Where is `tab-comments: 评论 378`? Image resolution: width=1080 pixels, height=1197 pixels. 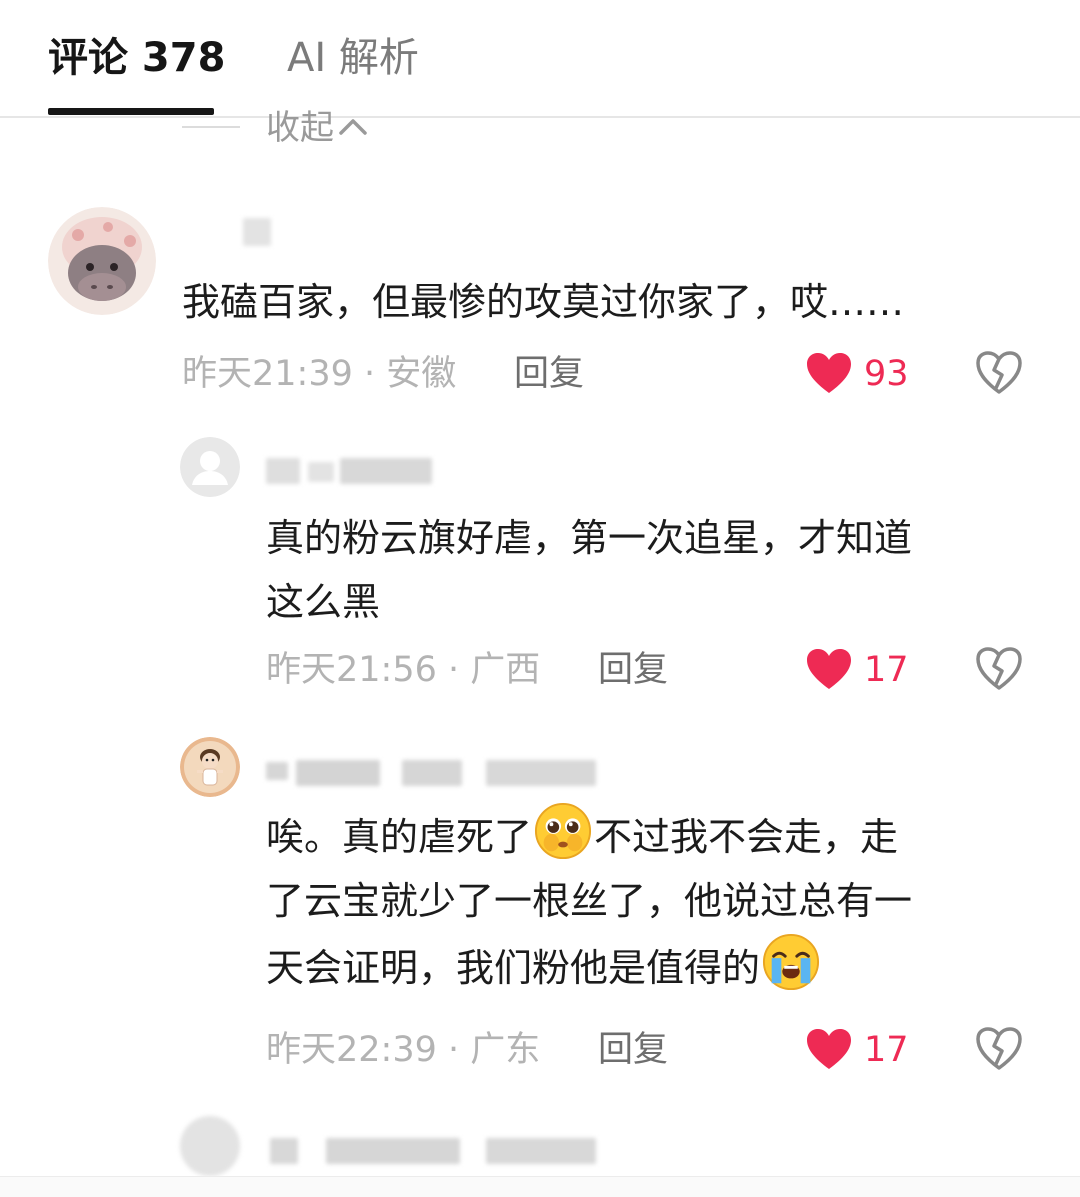 tab-comments: 评论 378 is located at coordinates (136, 58).